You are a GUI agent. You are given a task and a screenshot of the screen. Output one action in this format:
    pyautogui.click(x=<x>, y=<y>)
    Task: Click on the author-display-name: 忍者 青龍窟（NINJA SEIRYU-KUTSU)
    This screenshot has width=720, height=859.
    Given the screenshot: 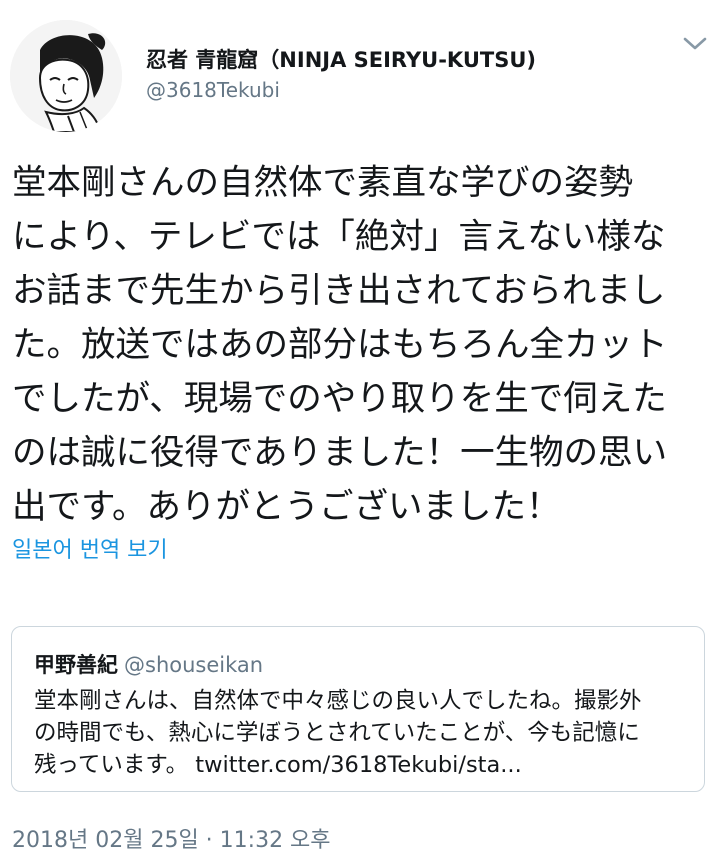 What is the action you would take?
    pyautogui.click(x=341, y=59)
    